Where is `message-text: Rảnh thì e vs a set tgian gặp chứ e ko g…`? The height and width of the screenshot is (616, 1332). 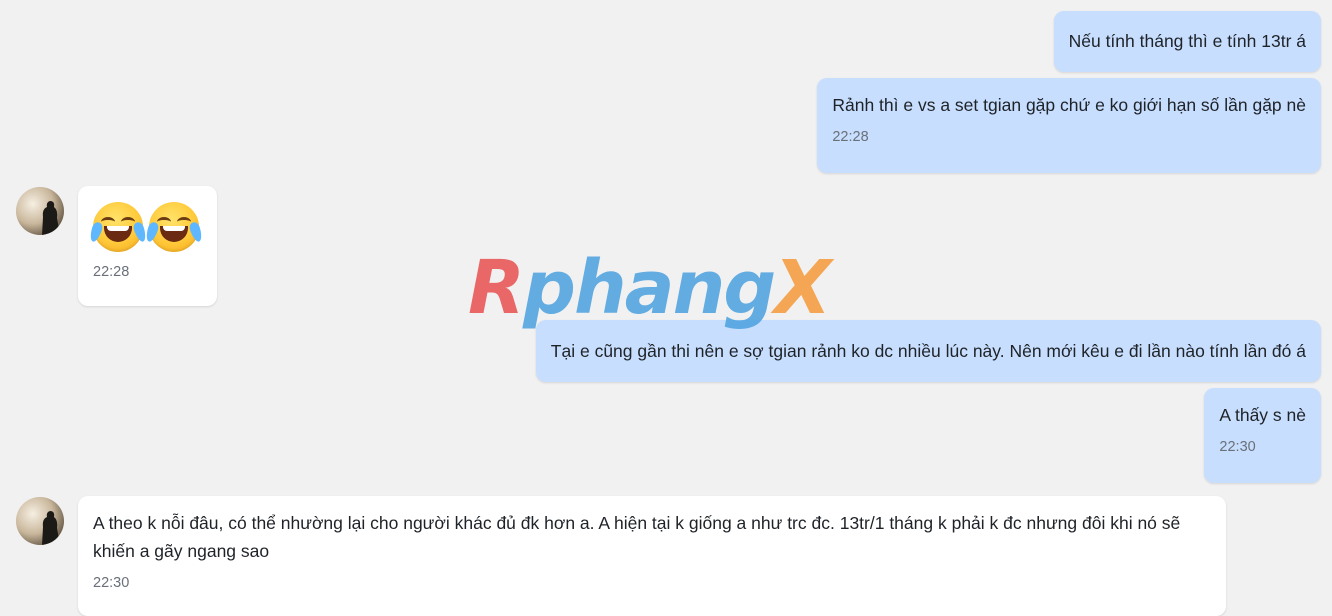 message-text: Rảnh thì e vs a set tgian gặp chứ e ko g… is located at coordinates (1069, 105).